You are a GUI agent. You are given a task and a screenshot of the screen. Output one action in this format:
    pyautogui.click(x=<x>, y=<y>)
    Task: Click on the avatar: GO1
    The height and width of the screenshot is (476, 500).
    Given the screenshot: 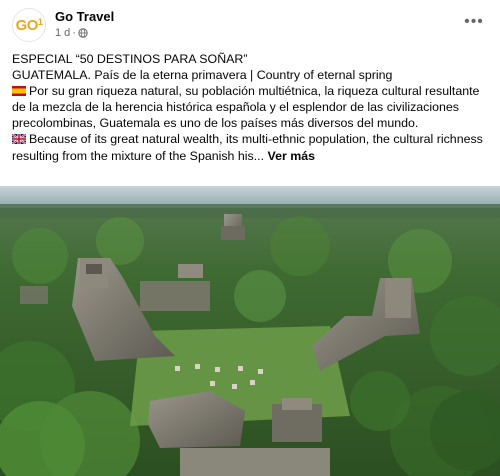 What is the action you would take?
    pyautogui.click(x=29, y=25)
    